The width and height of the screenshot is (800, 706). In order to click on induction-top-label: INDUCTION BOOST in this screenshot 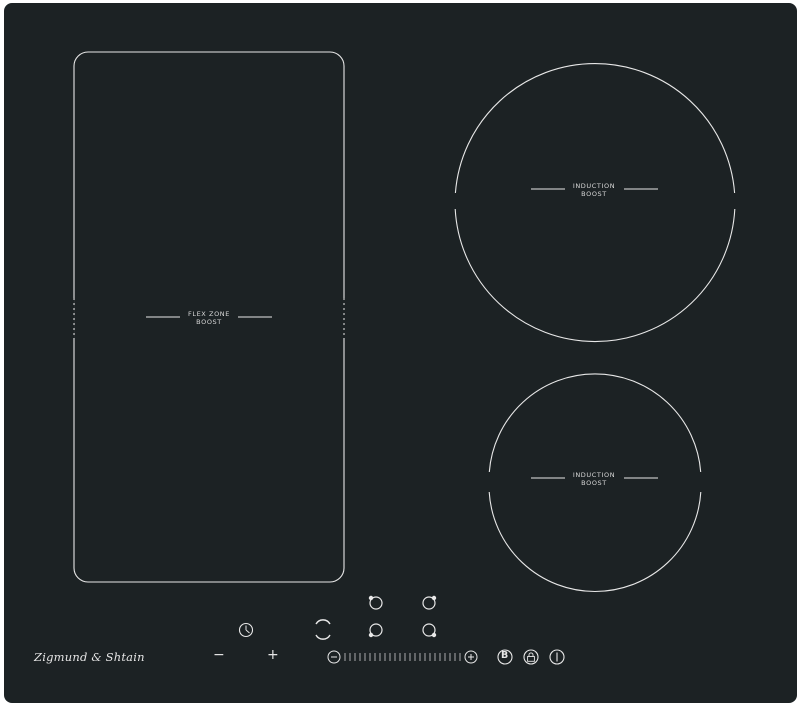, I will do `click(594, 190)`.